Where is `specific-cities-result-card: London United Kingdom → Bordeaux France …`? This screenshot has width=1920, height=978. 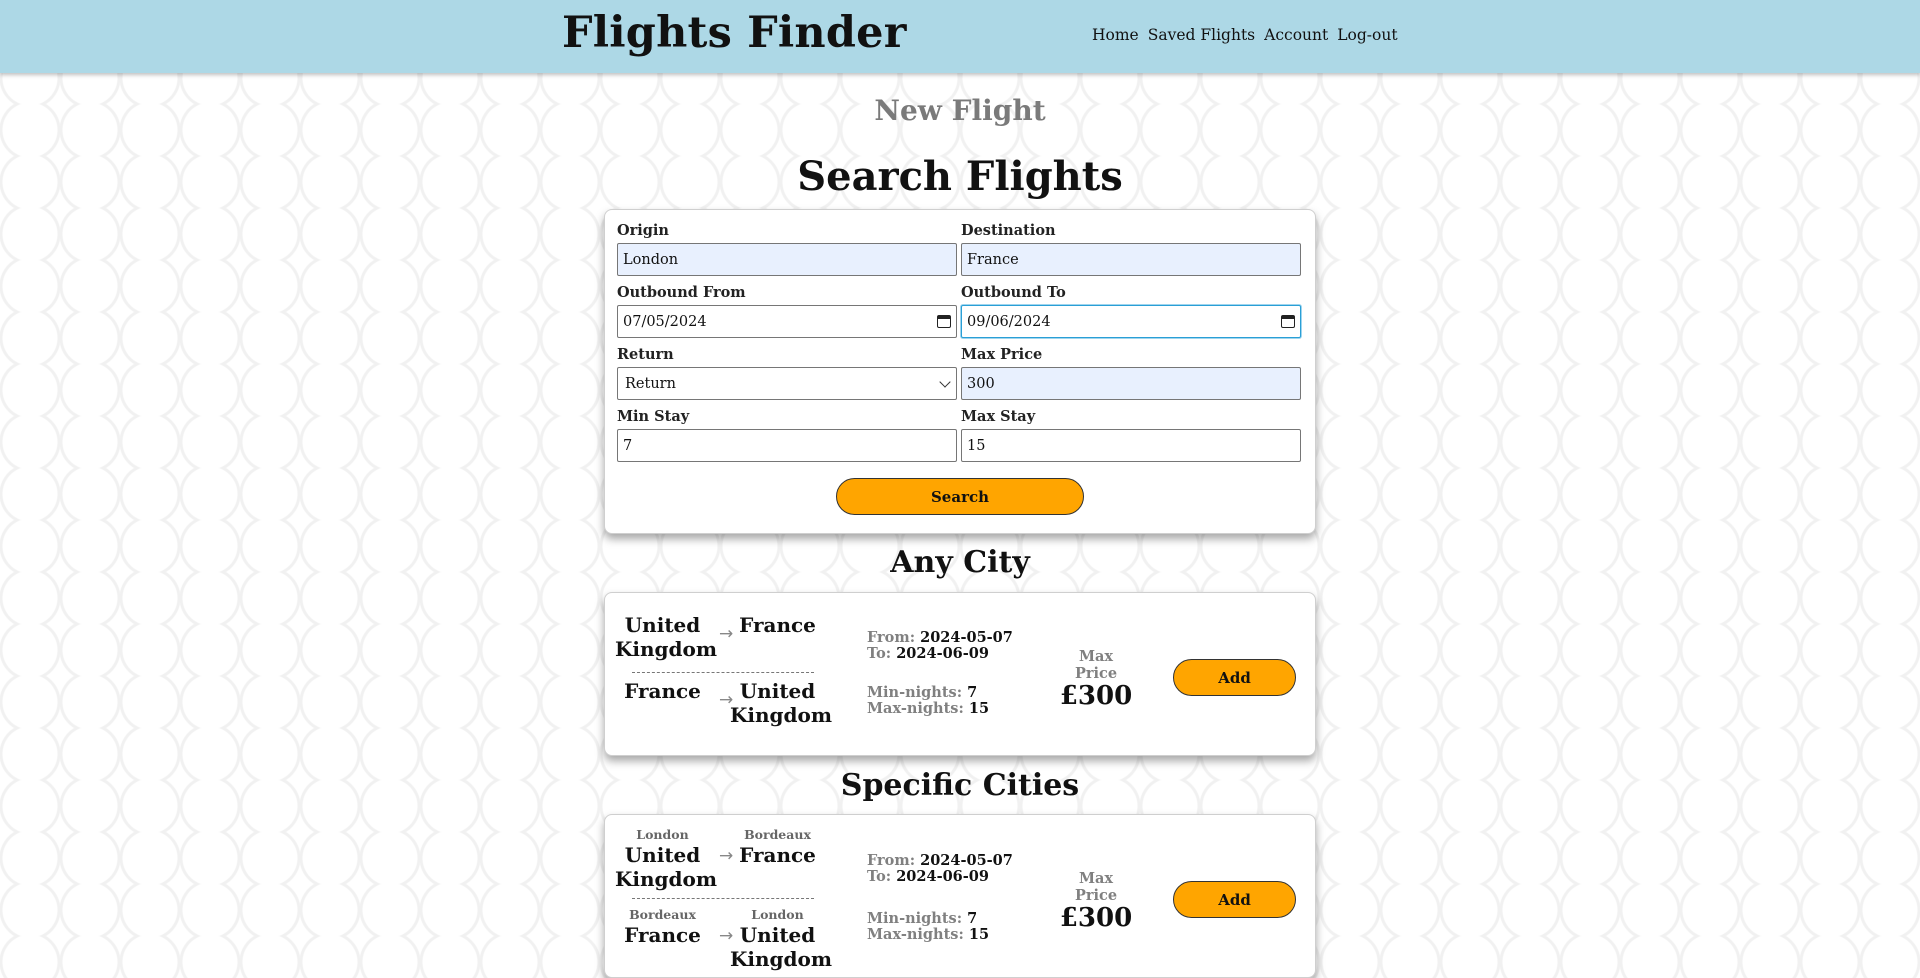
specific-cities-result-card: London United Kingdom → Bordeaux France … is located at coordinates (960, 896).